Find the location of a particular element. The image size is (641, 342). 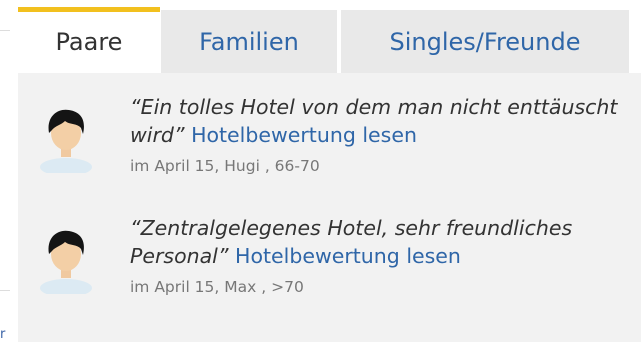

review-meta: im April 15, Hugi , 66-70 is located at coordinates (225, 166).